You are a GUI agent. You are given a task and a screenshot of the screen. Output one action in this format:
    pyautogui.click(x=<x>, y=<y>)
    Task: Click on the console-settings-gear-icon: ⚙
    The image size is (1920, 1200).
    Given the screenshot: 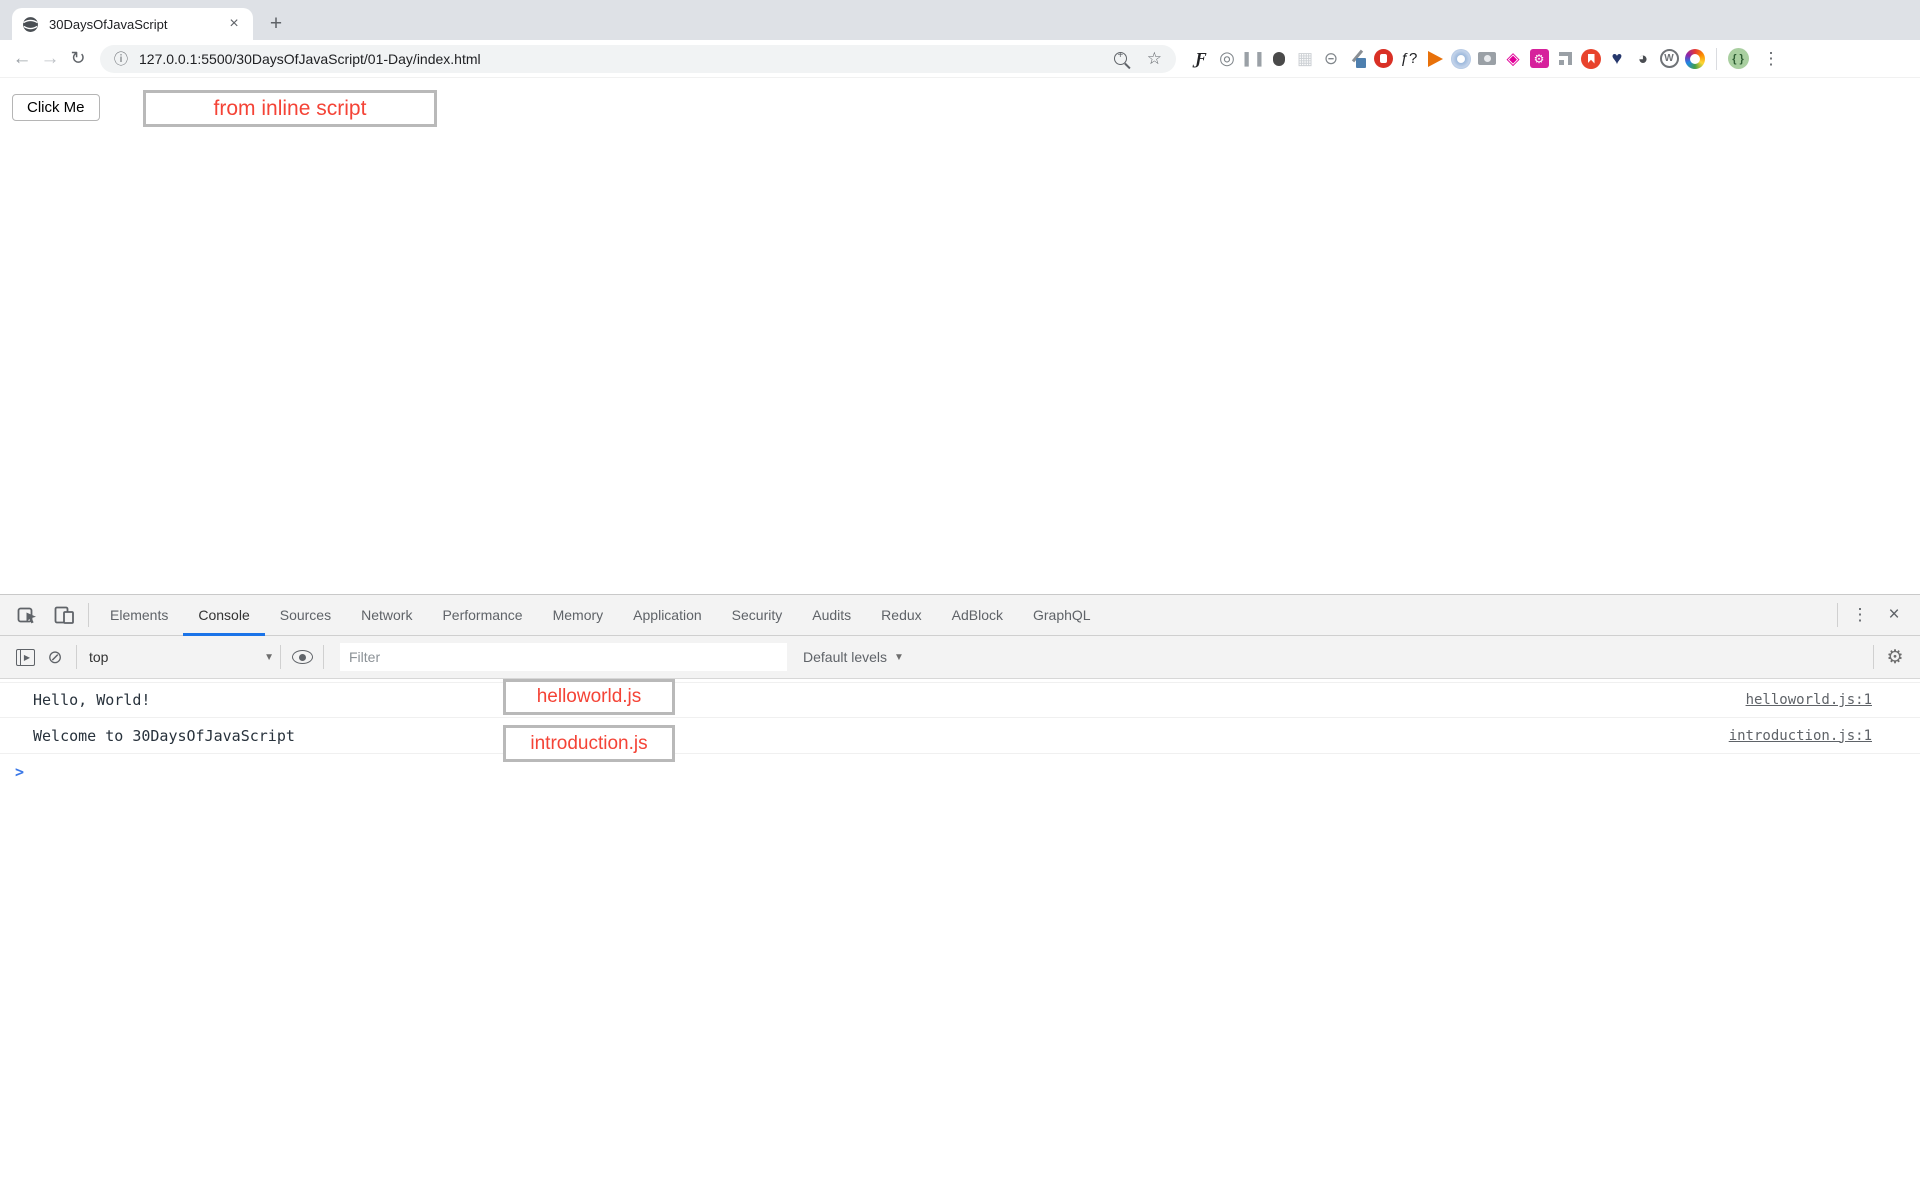 What is the action you would take?
    pyautogui.click(x=1895, y=657)
    